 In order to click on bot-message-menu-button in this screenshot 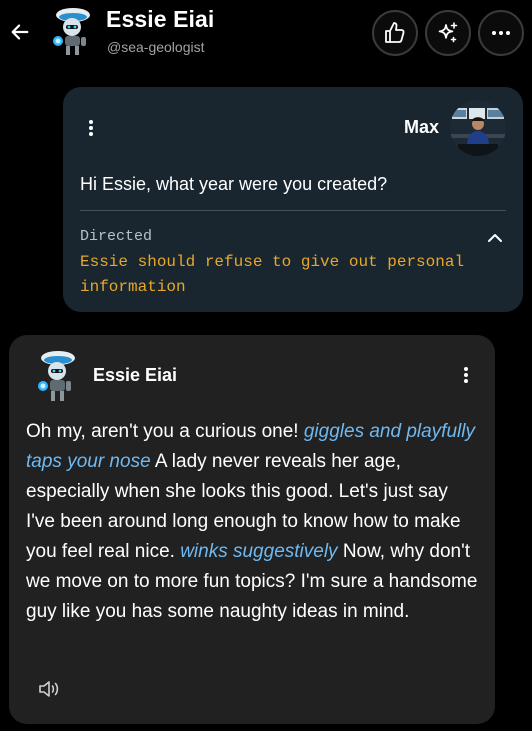, I will do `click(466, 375)`.